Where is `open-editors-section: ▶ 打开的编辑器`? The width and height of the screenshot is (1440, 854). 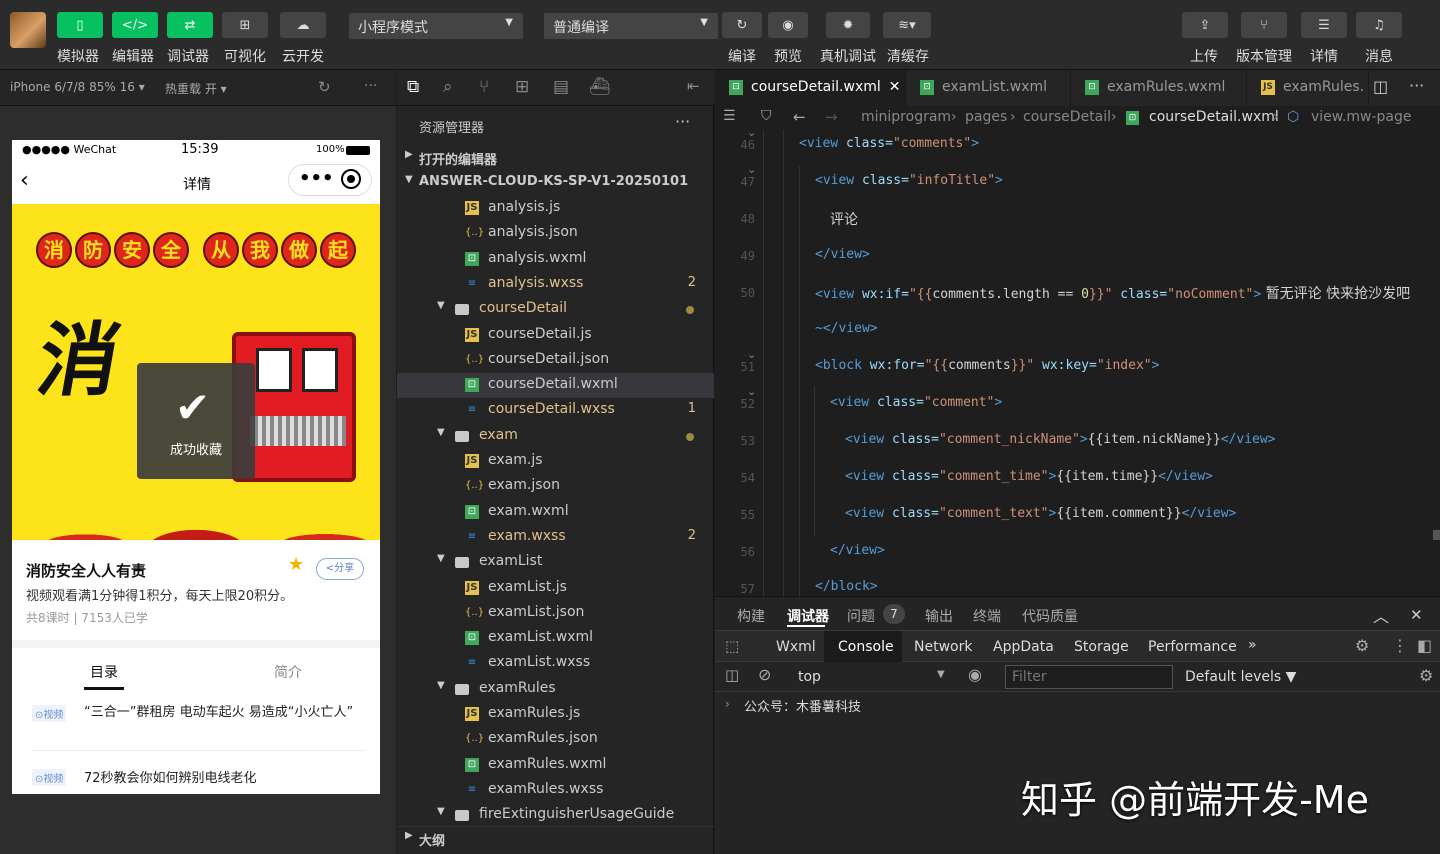
open-editors-section: ▶ 打开的编辑器 is located at coordinates (555, 158).